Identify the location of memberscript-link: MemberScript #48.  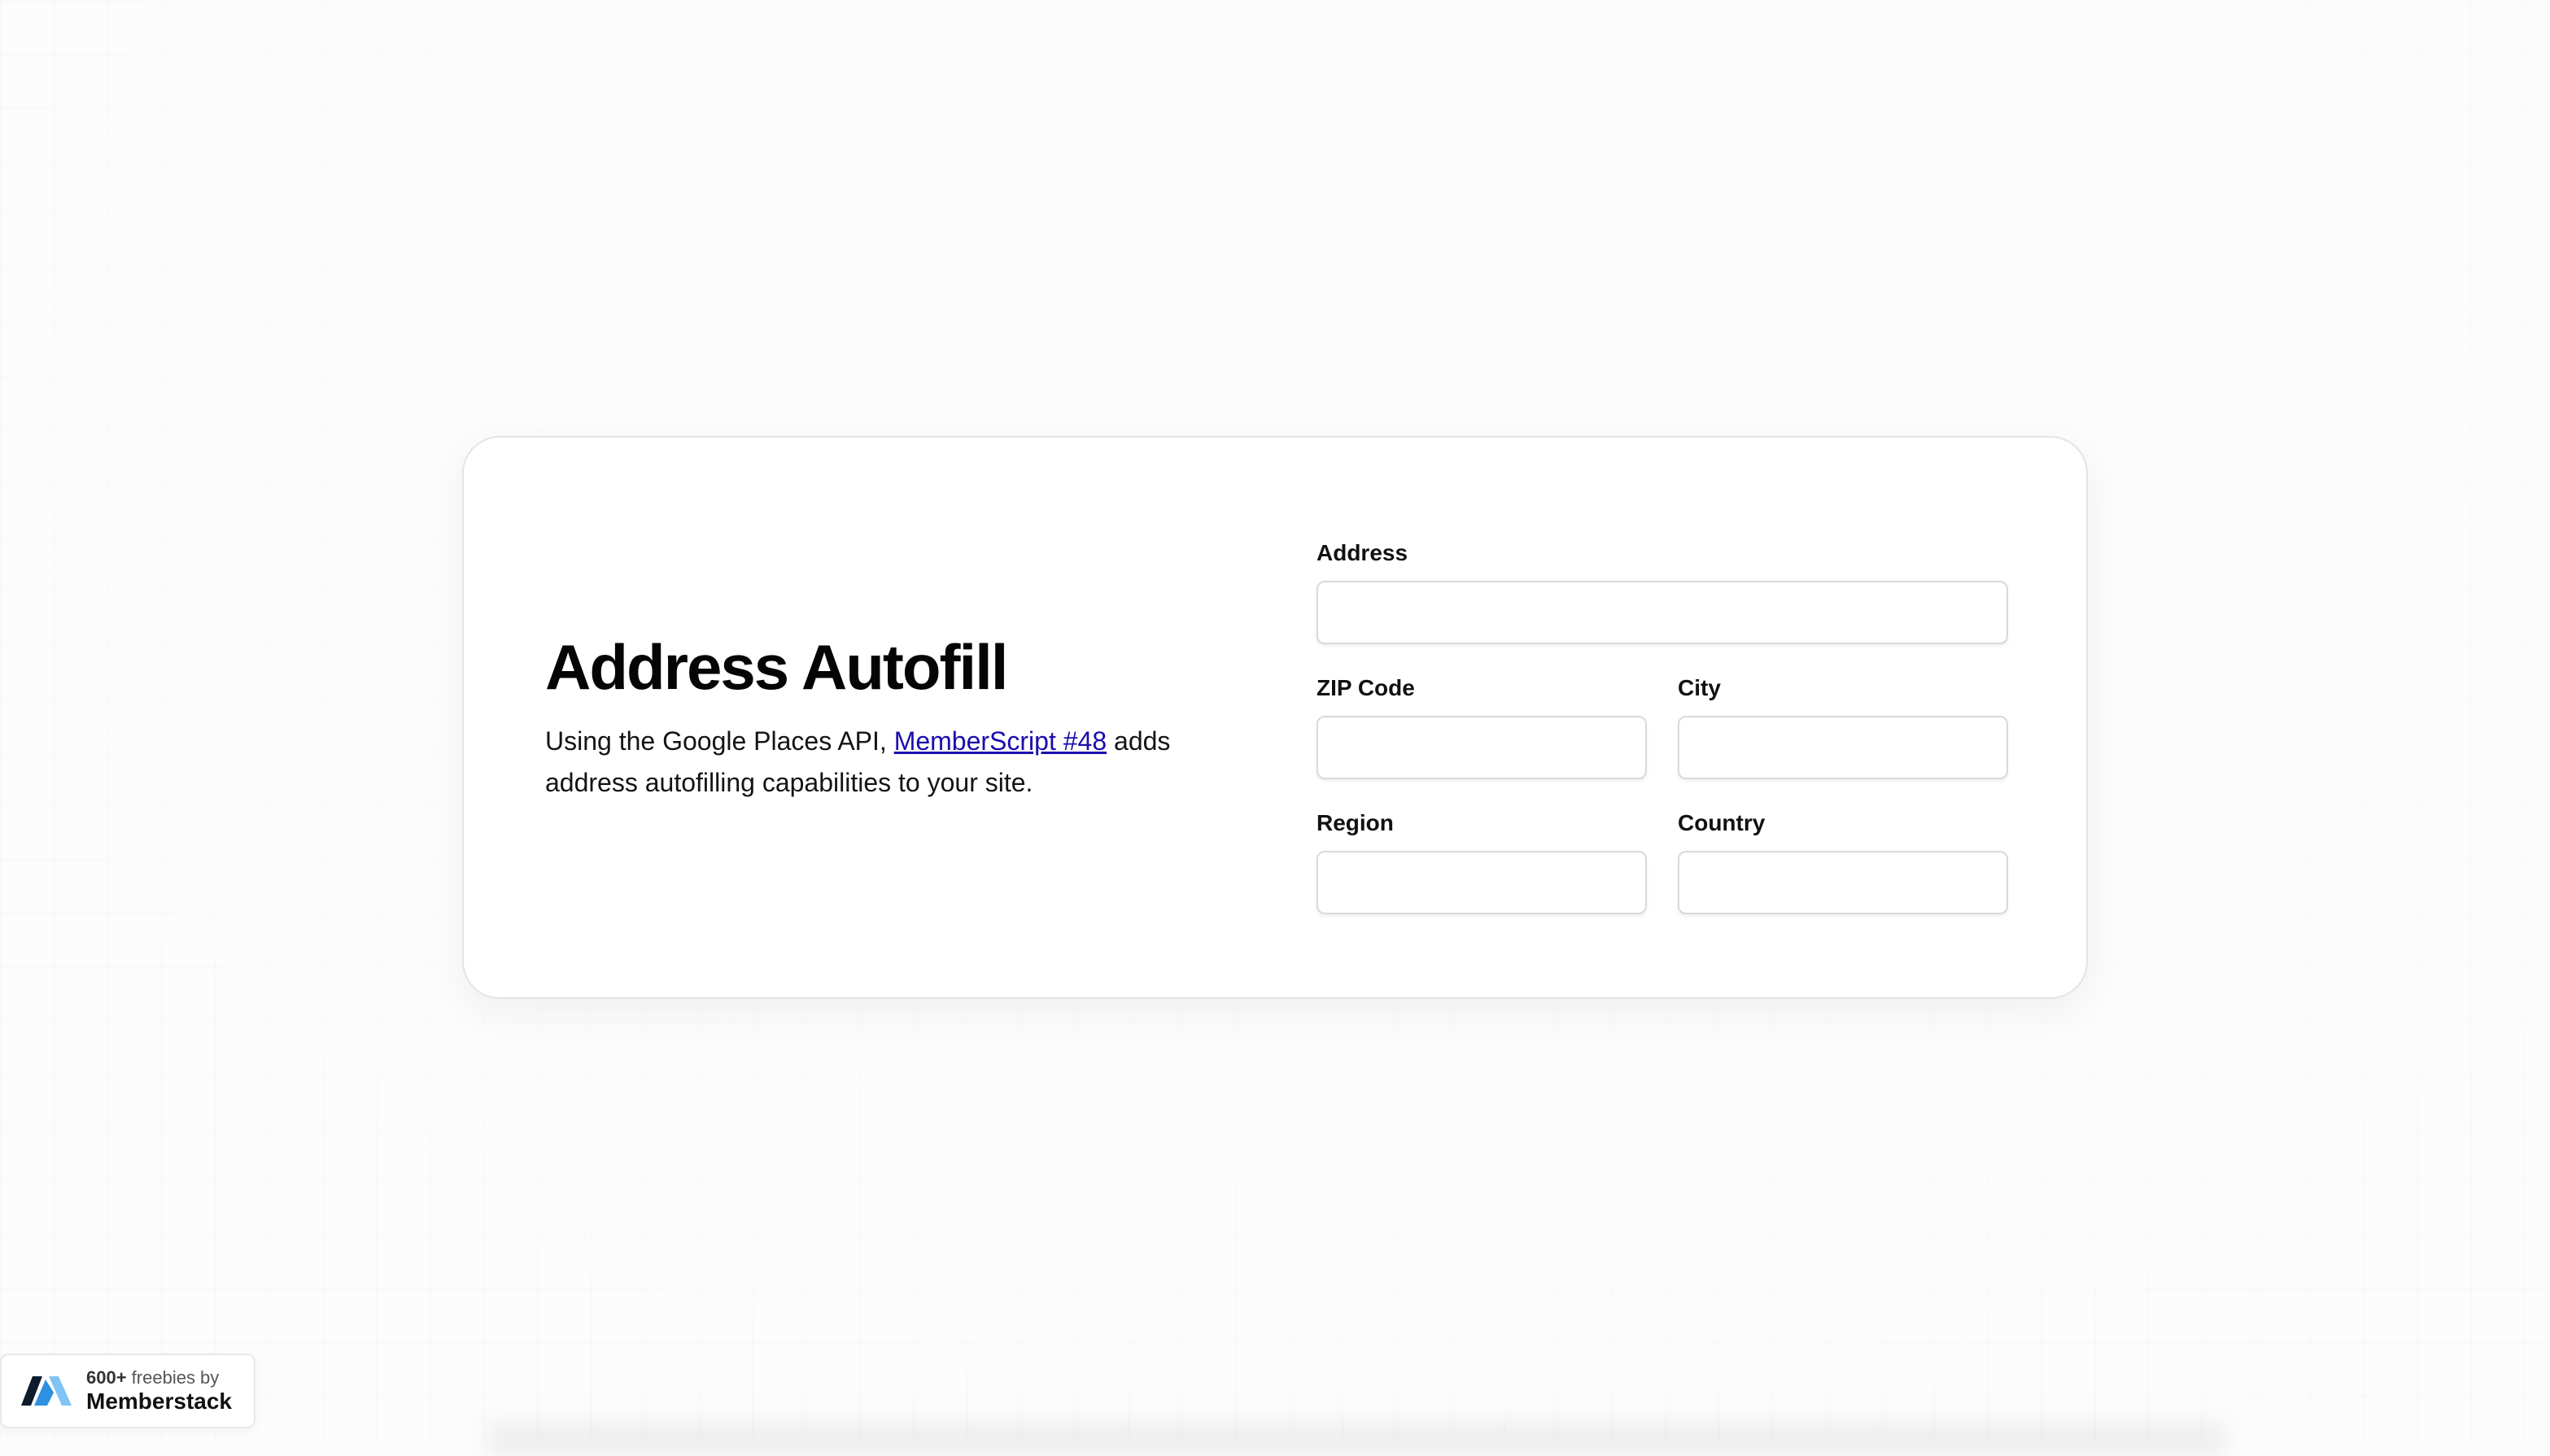
(1000, 741).